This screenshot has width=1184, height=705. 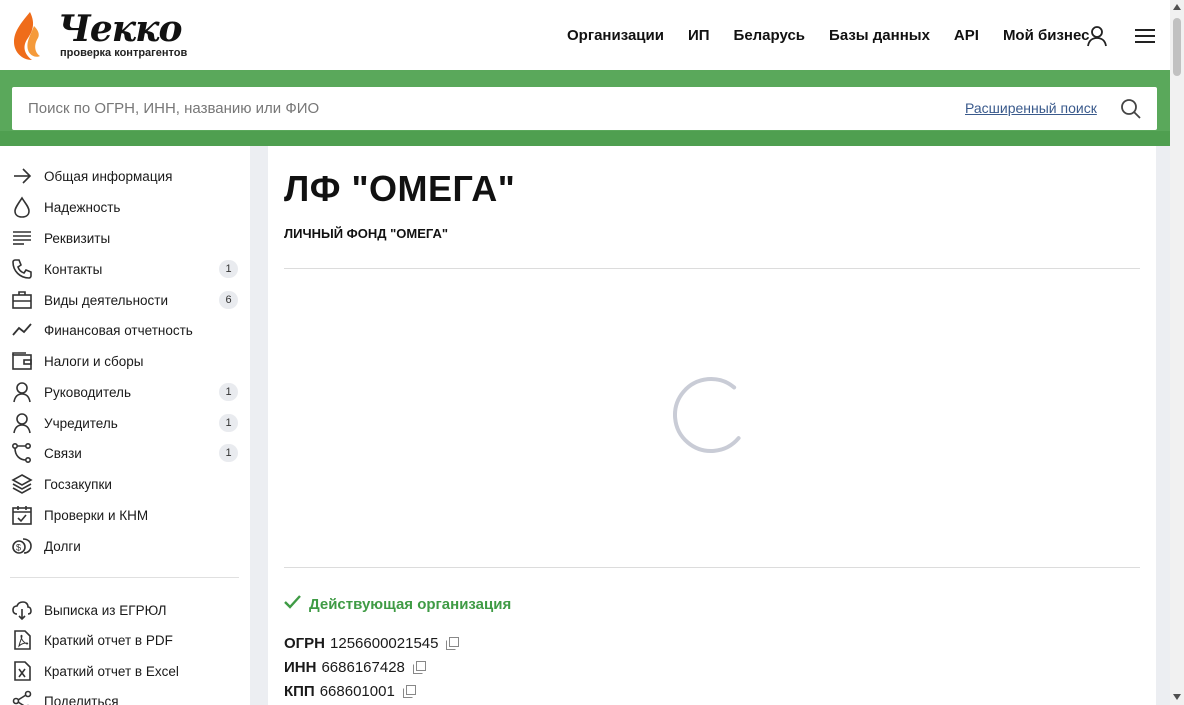 I want to click on nav-api: API, so click(x=966, y=35).